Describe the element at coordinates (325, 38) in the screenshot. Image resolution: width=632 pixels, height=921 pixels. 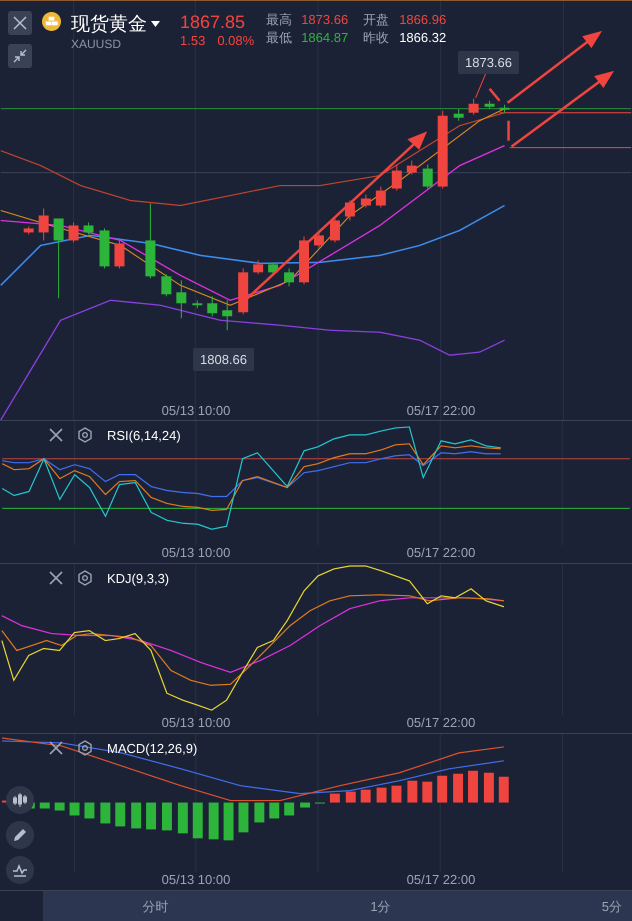
I see `stat-value: 1864.87` at that location.